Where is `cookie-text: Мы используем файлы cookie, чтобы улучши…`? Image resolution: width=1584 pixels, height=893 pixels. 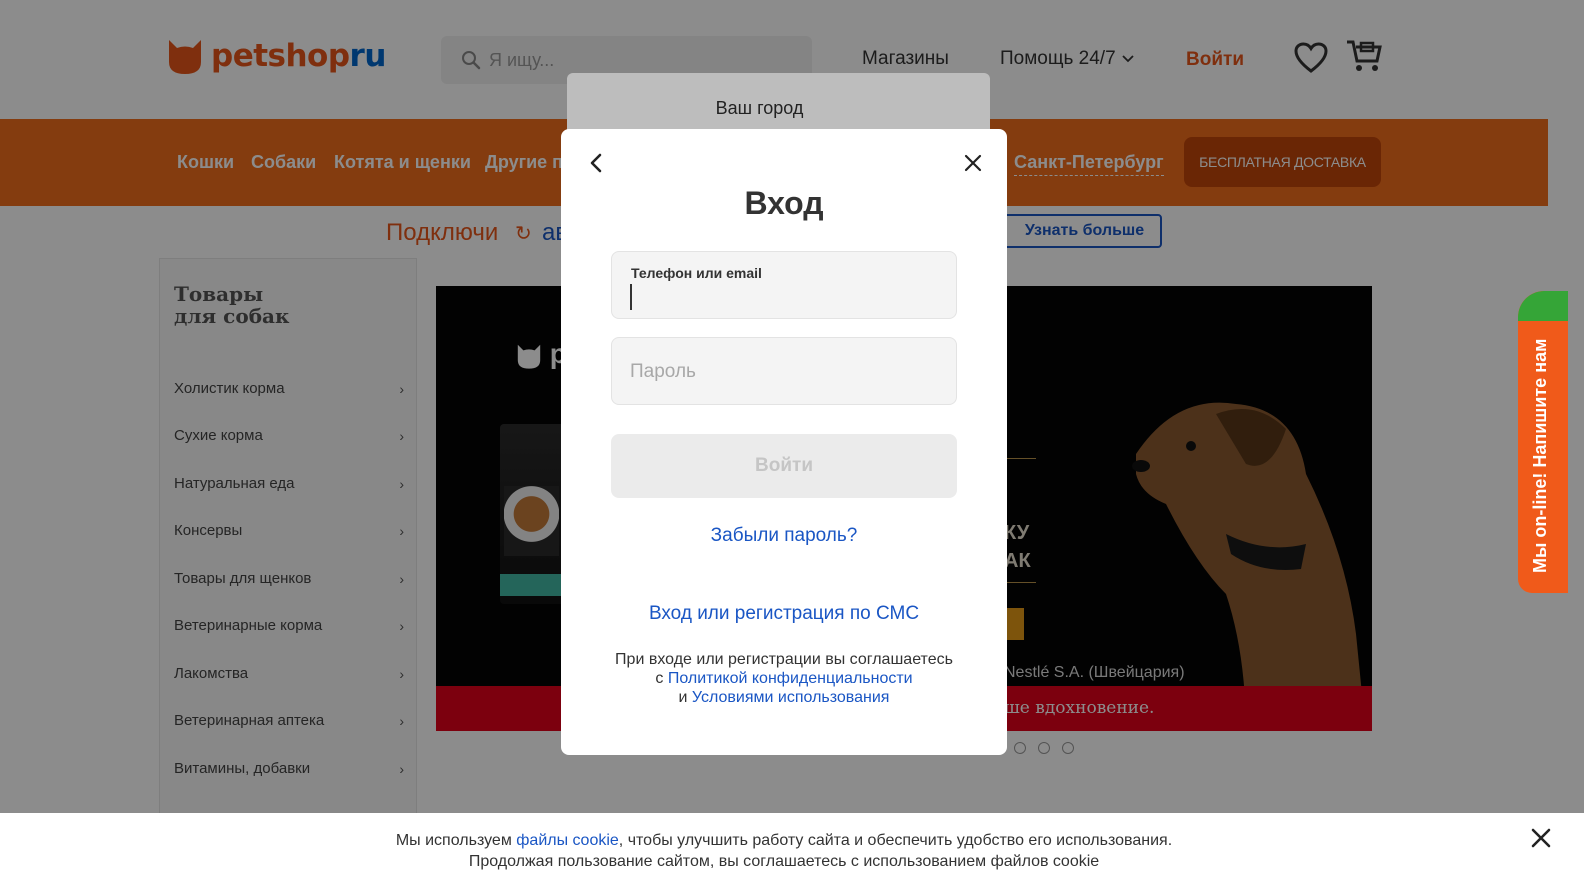
cookie-text: Мы используем файлы cookie, чтобы улучши… is located at coordinates (784, 851).